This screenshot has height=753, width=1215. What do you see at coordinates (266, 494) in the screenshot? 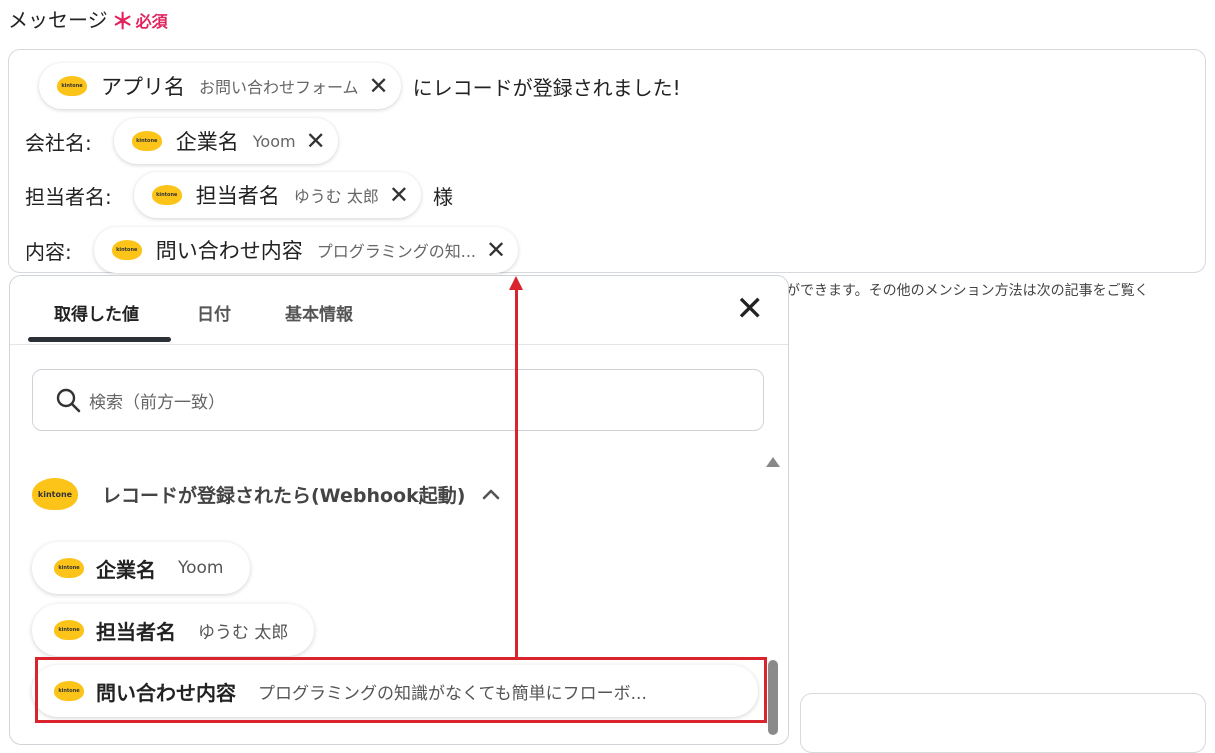
I see `section-header-record-registered: kintone レコードが登録されたら(Webhook起動)` at bounding box center [266, 494].